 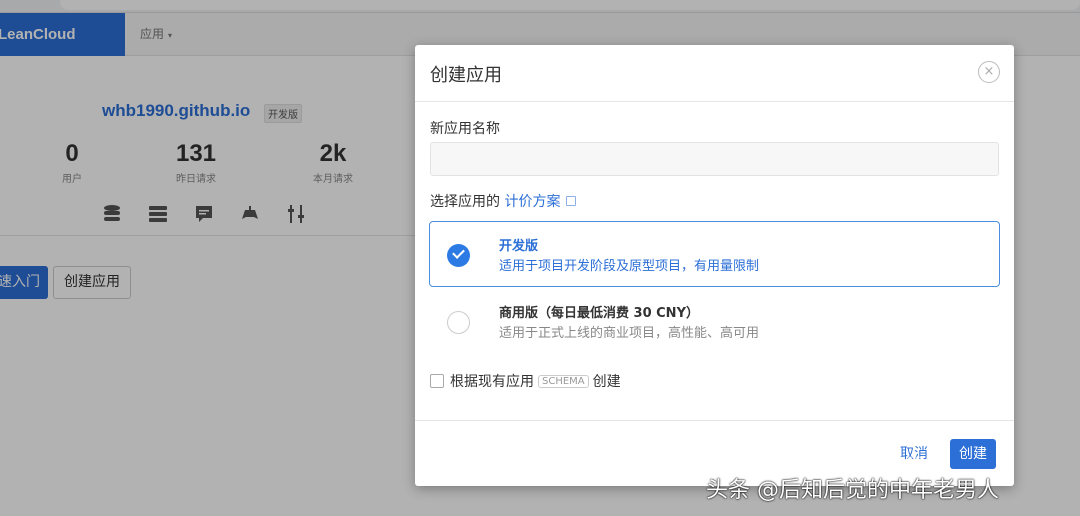 I want to click on external-link-icon, so click(x=571, y=201).